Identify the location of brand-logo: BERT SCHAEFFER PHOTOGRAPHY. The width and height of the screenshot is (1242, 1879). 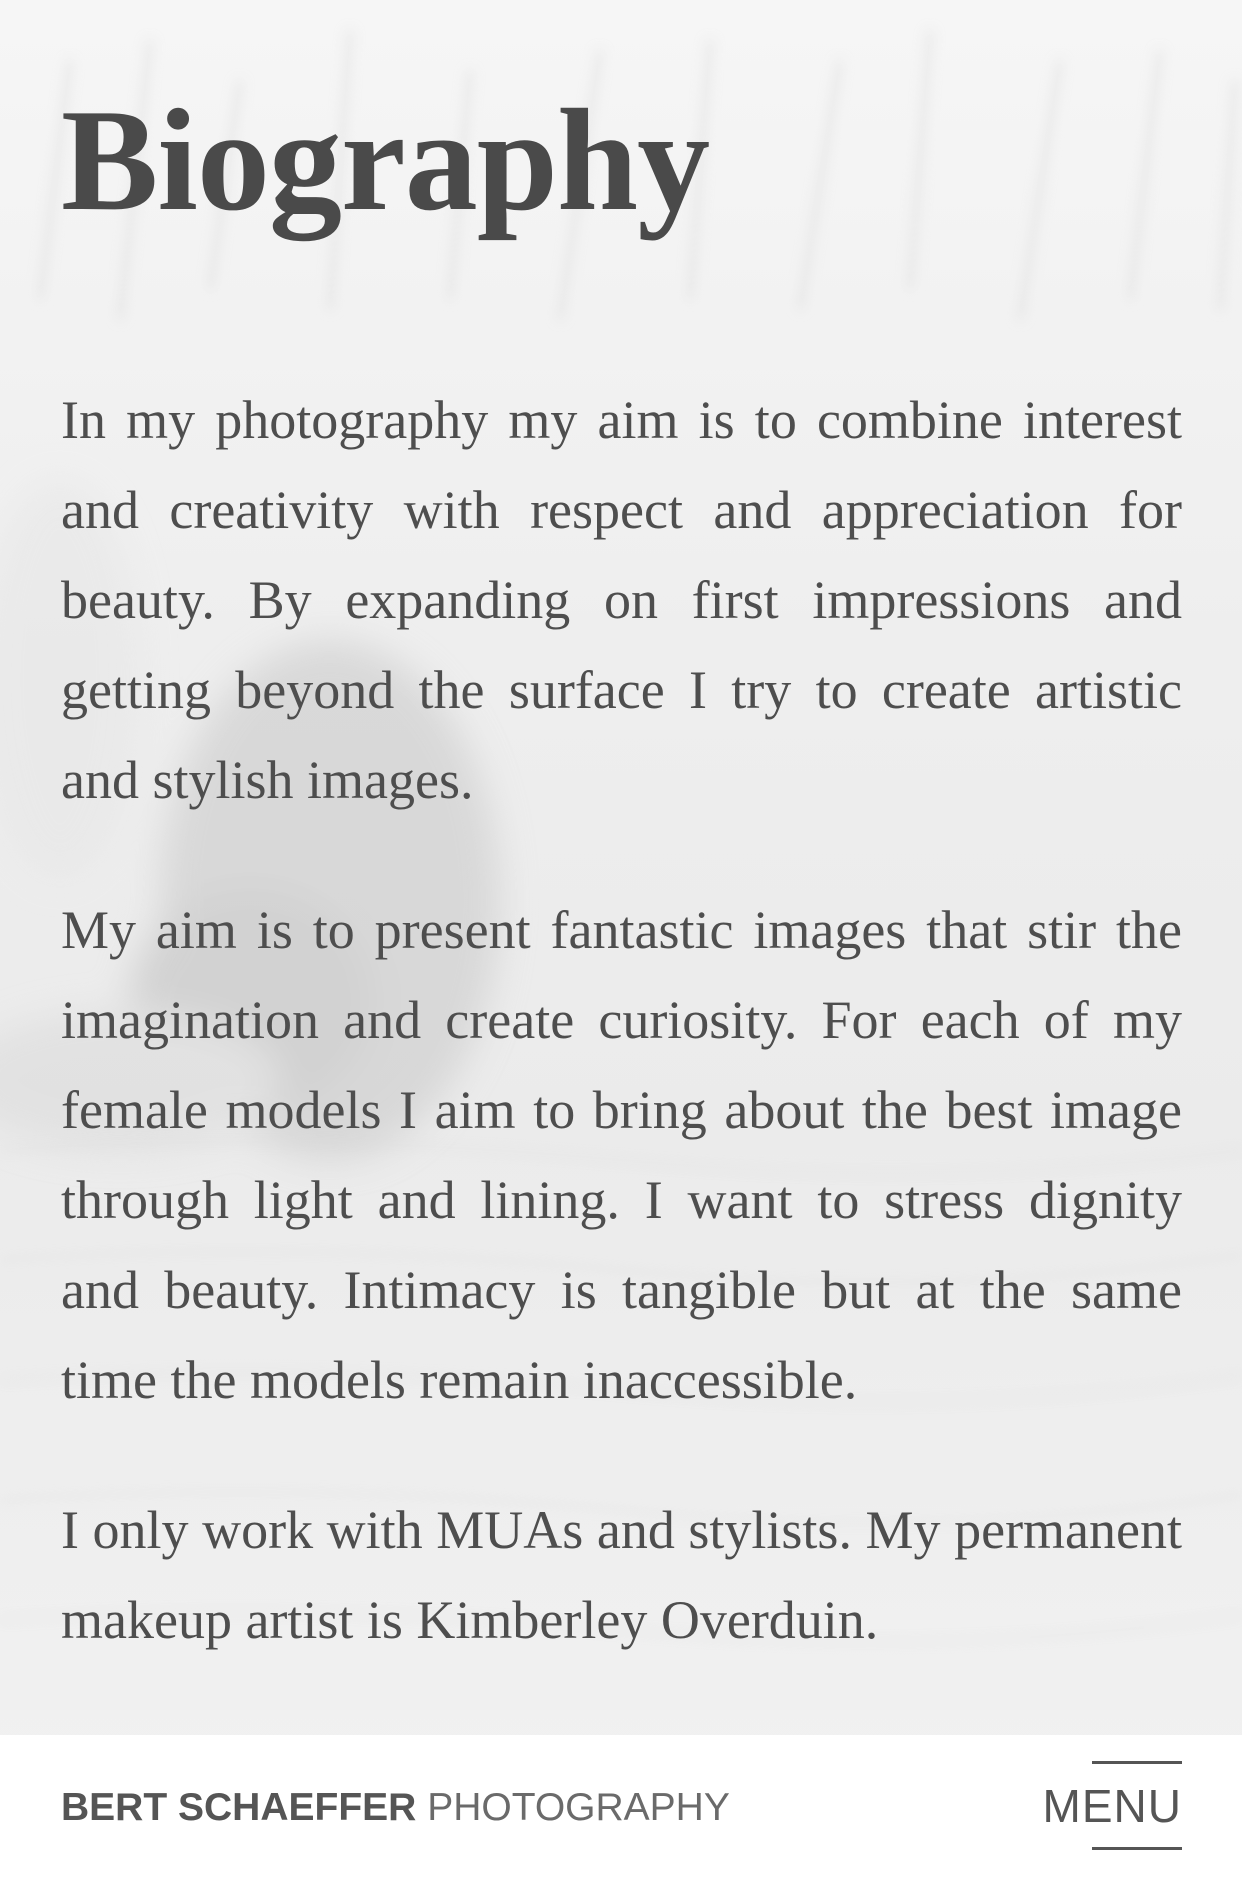
(395, 1808).